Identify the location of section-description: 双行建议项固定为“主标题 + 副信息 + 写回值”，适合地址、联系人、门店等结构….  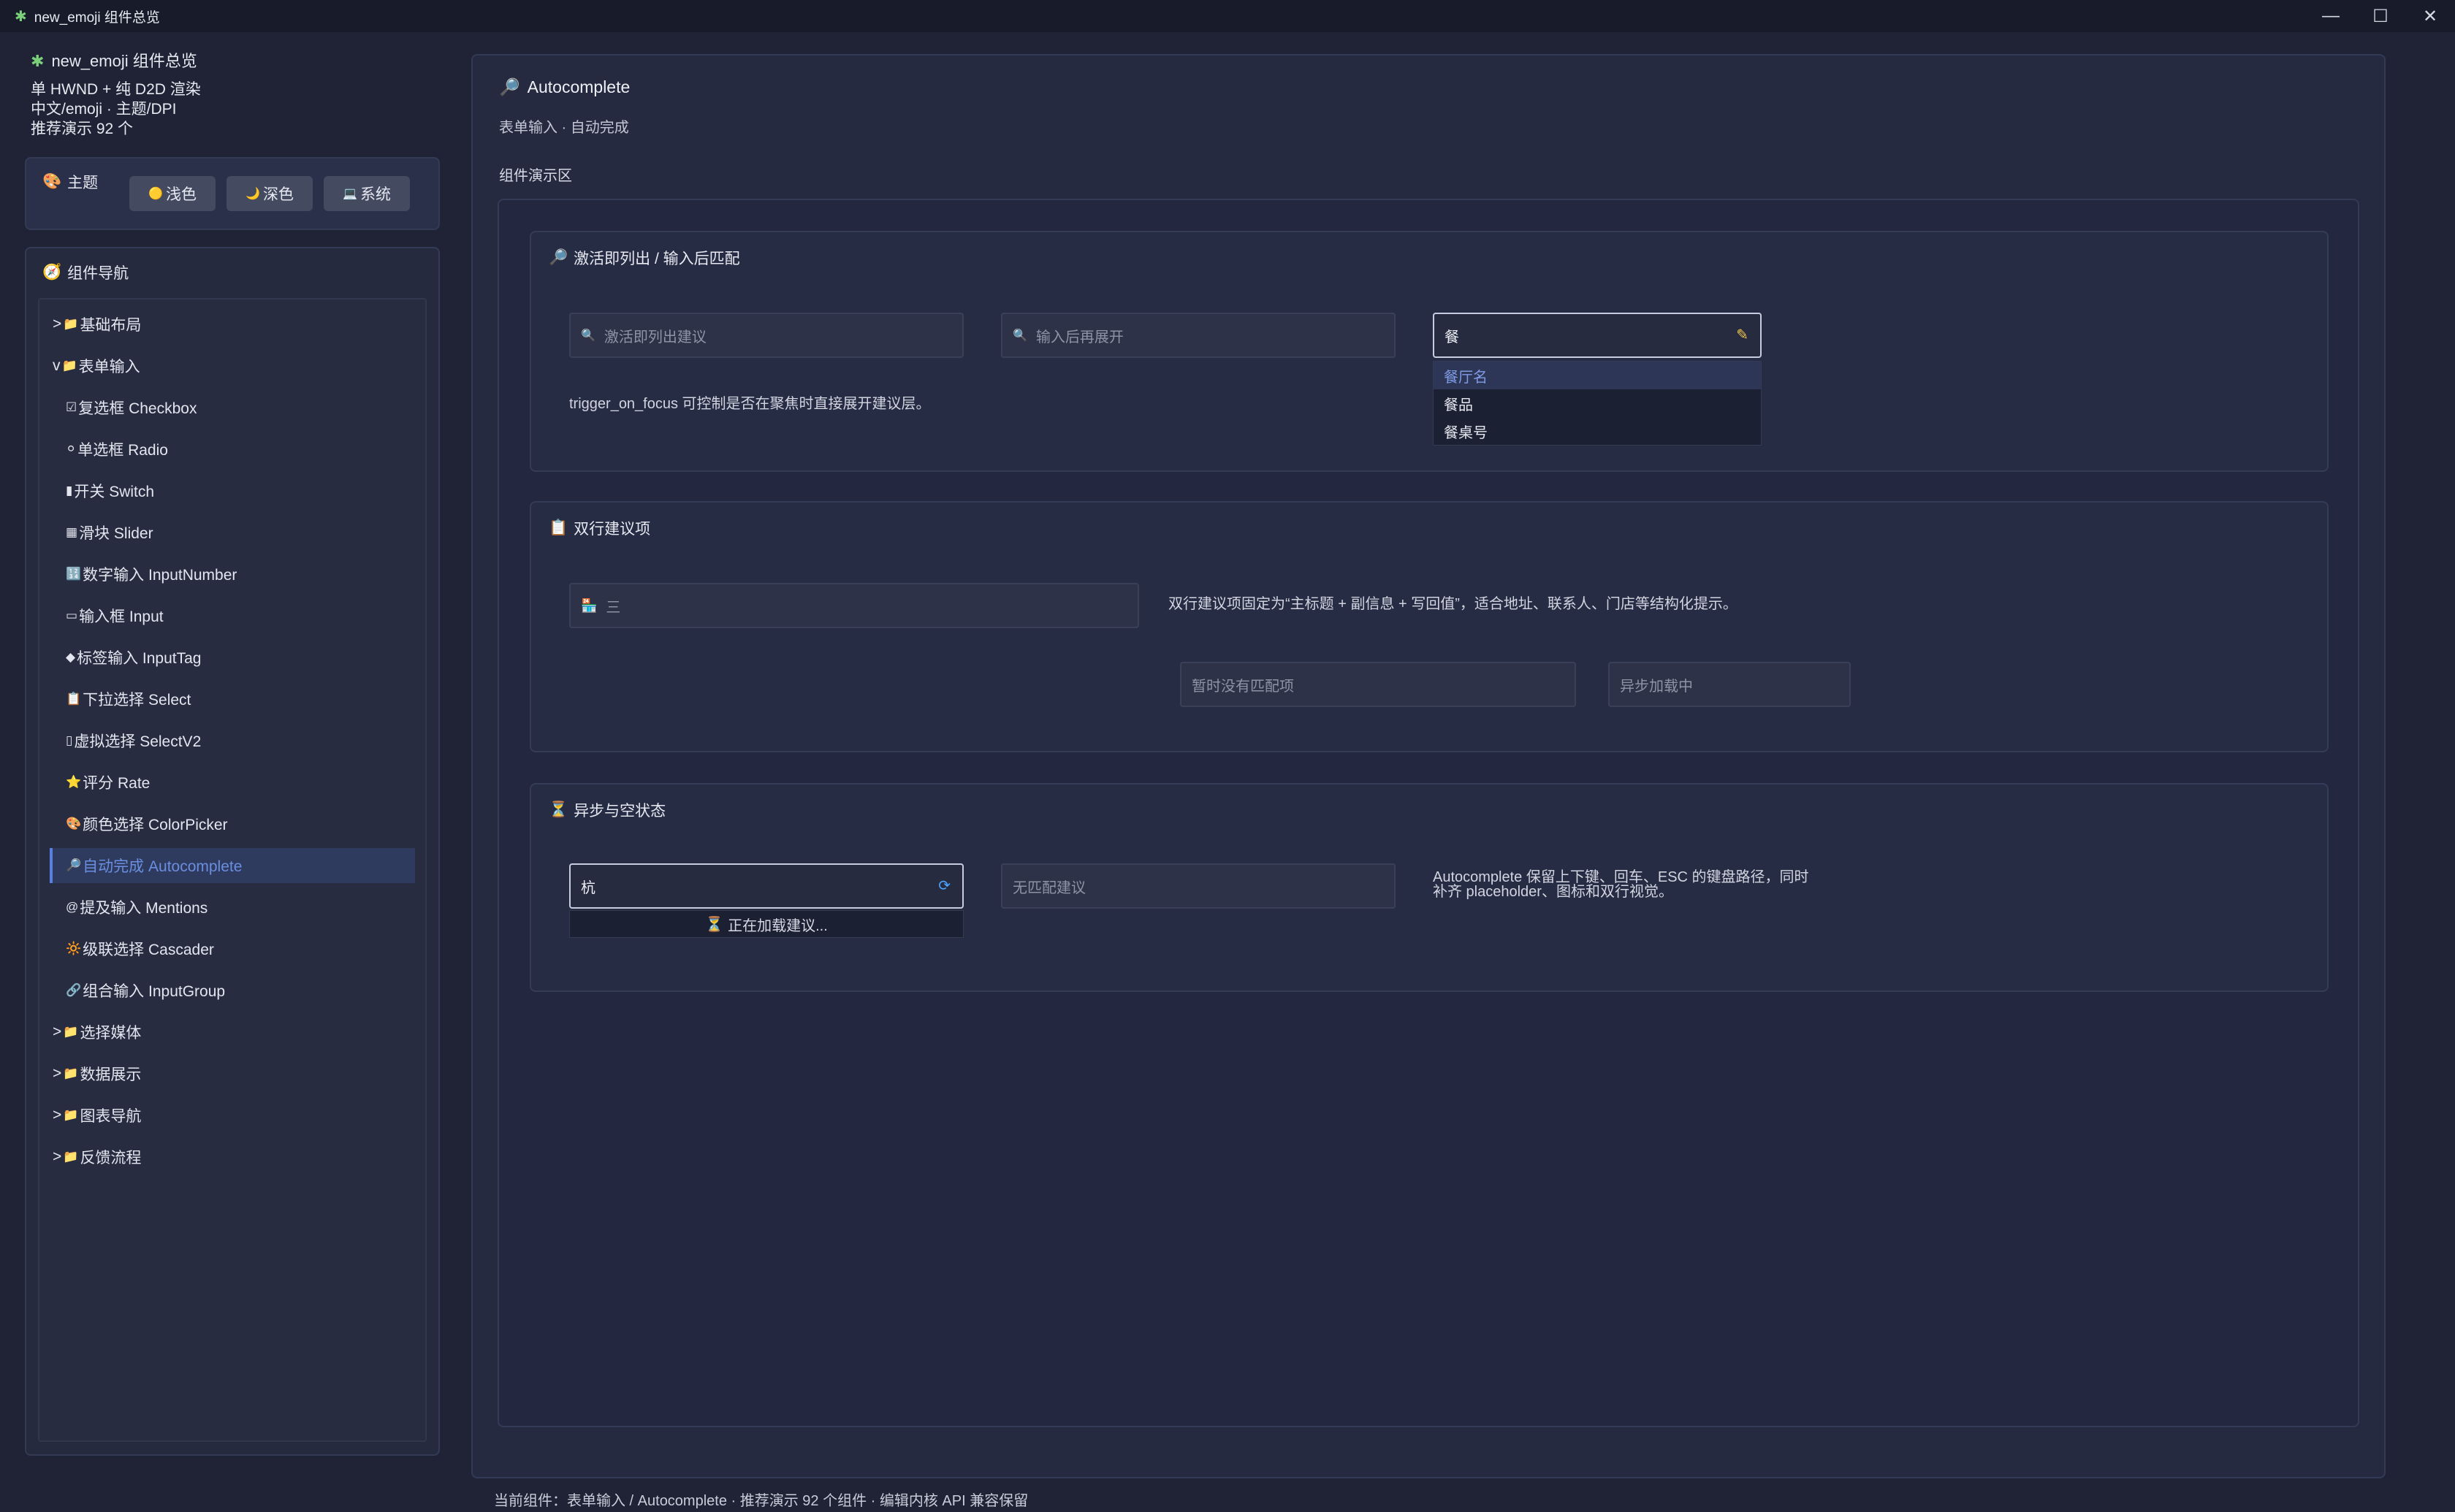
(1452, 604).